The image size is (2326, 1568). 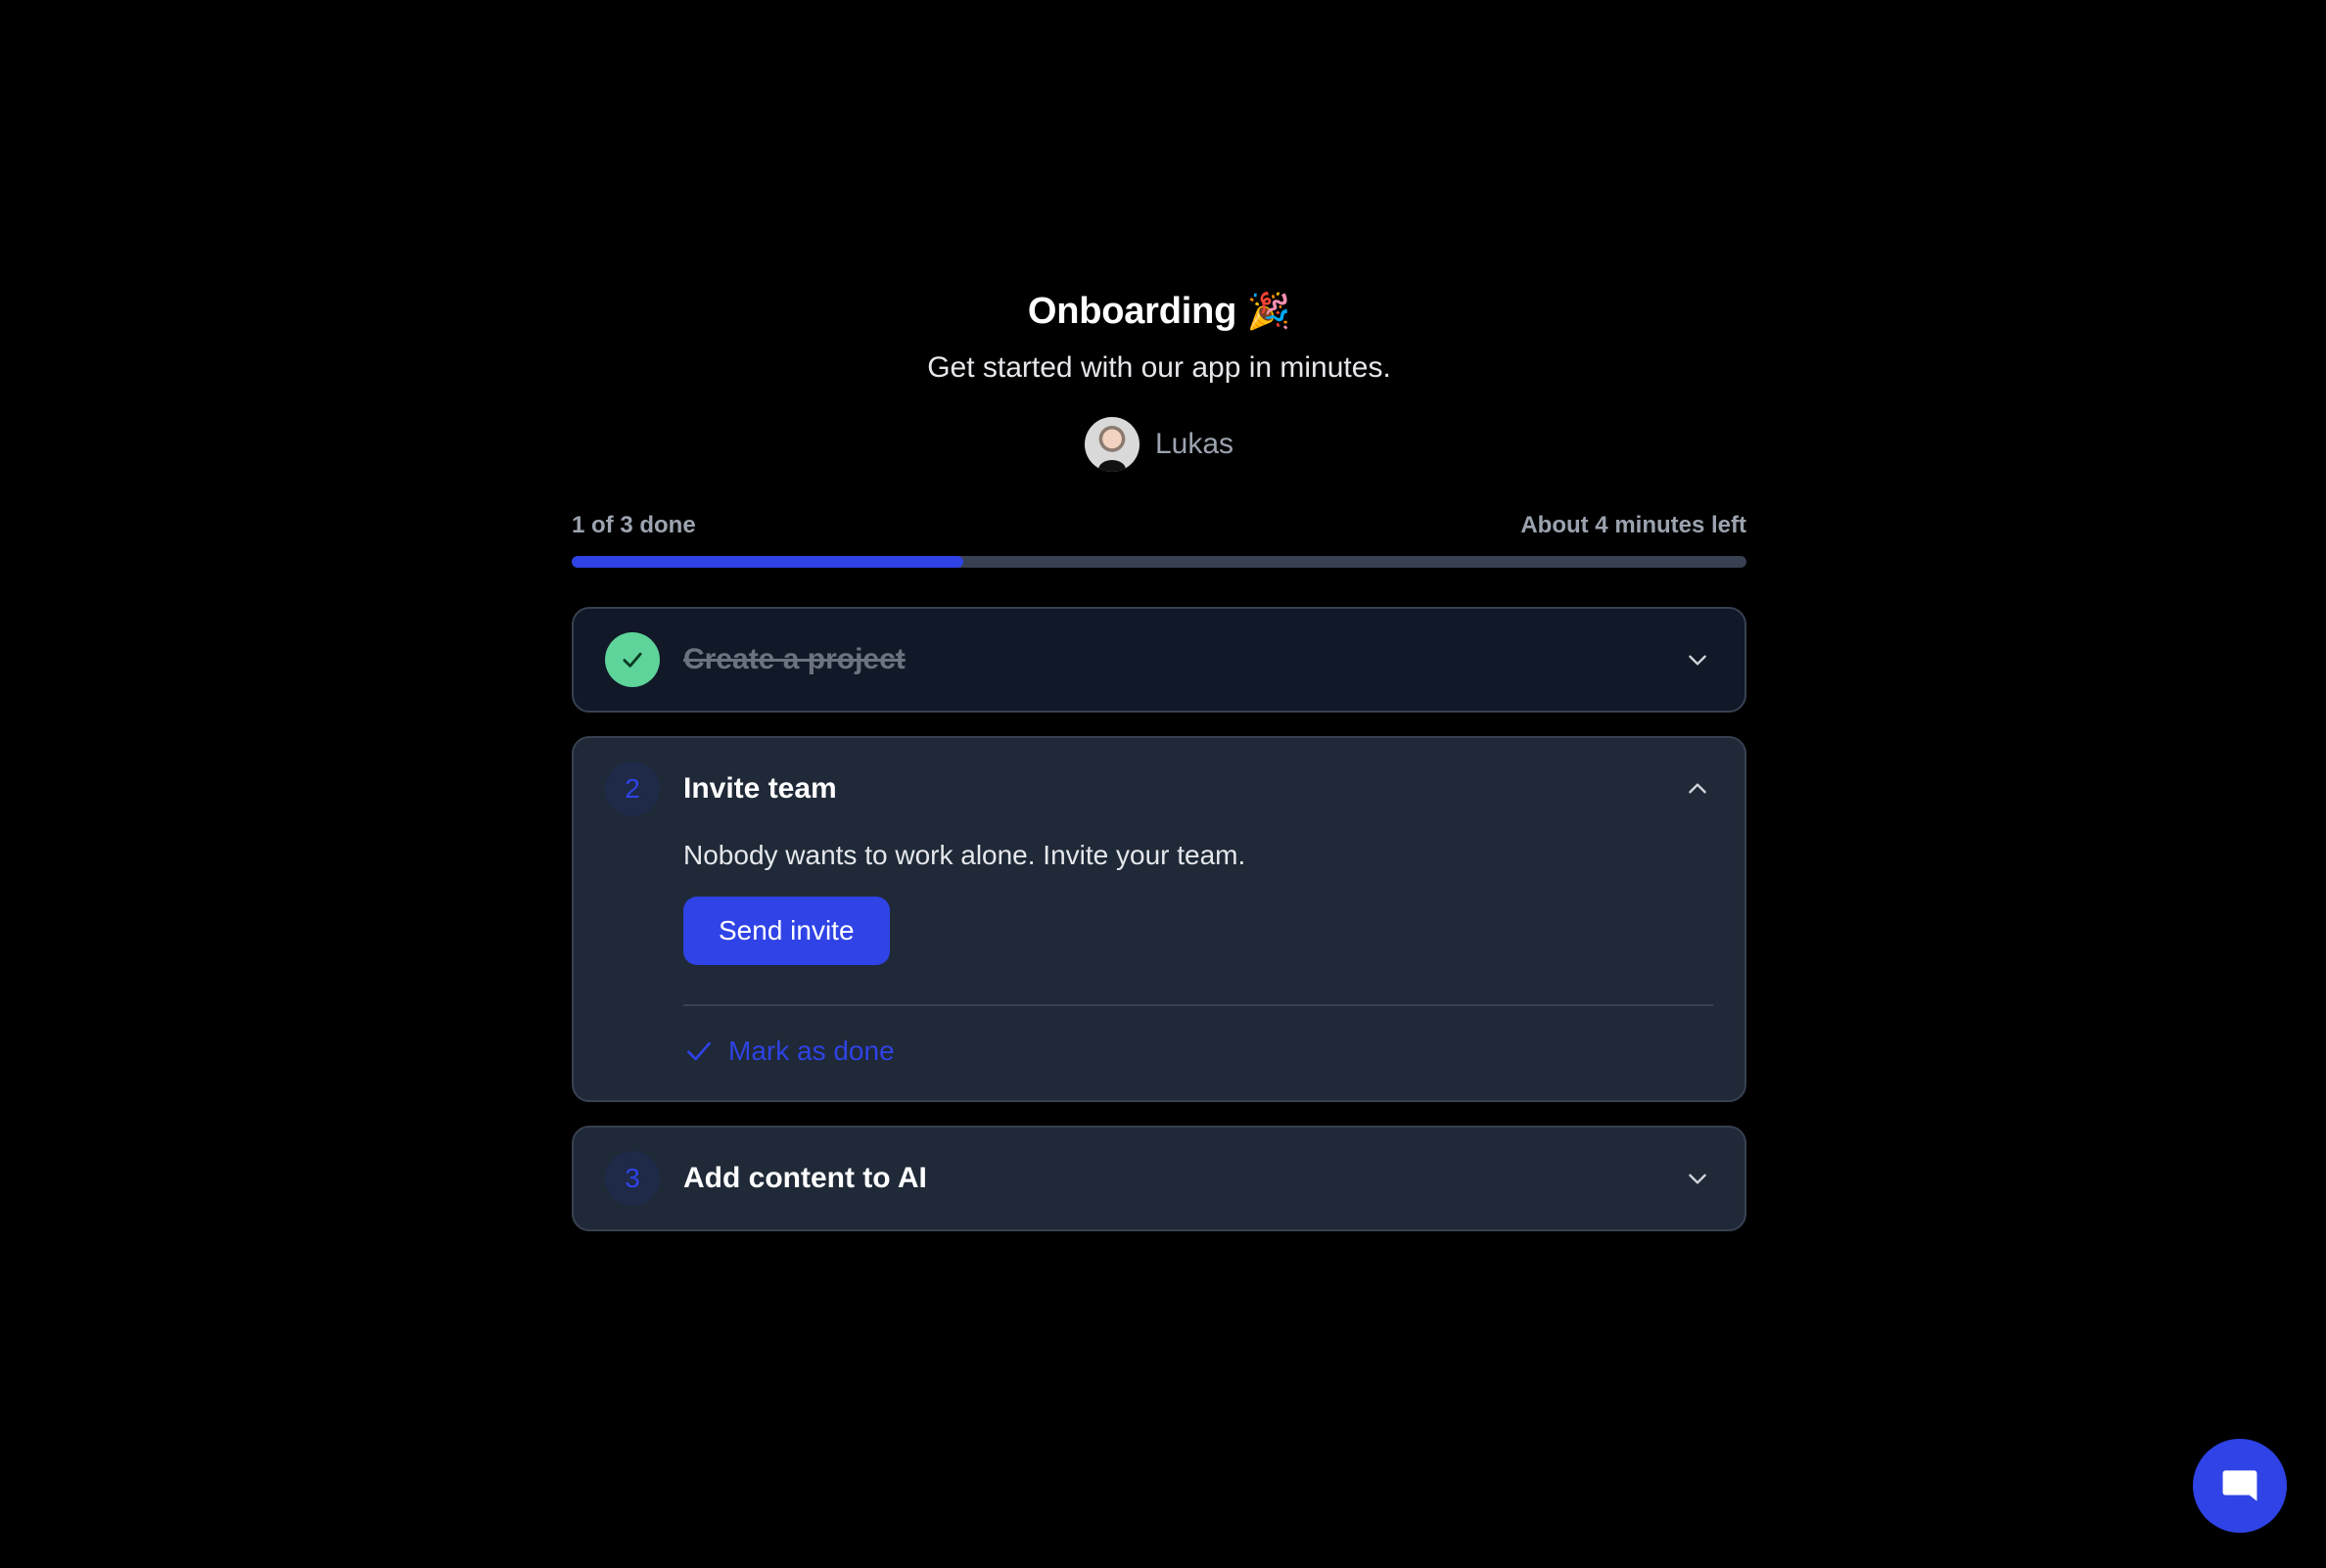 I want to click on chat-bubble-icon, so click(x=2239, y=1485).